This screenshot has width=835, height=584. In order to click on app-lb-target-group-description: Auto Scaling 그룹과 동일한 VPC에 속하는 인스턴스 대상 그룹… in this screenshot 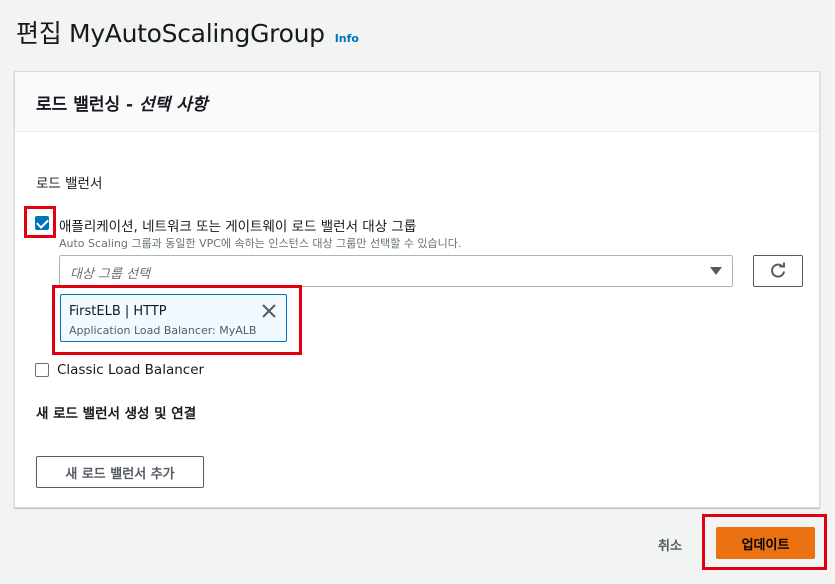, I will do `click(260, 243)`.